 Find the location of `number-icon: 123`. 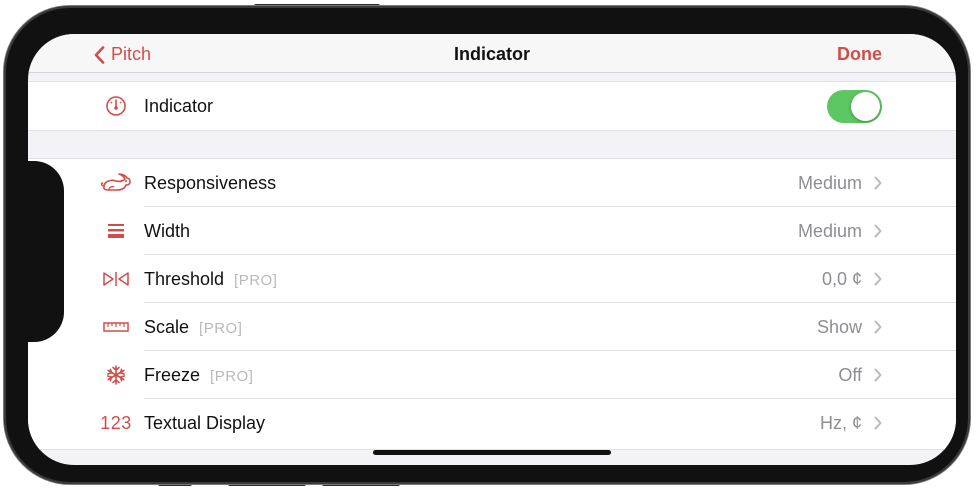

number-icon: 123 is located at coordinates (116, 423).